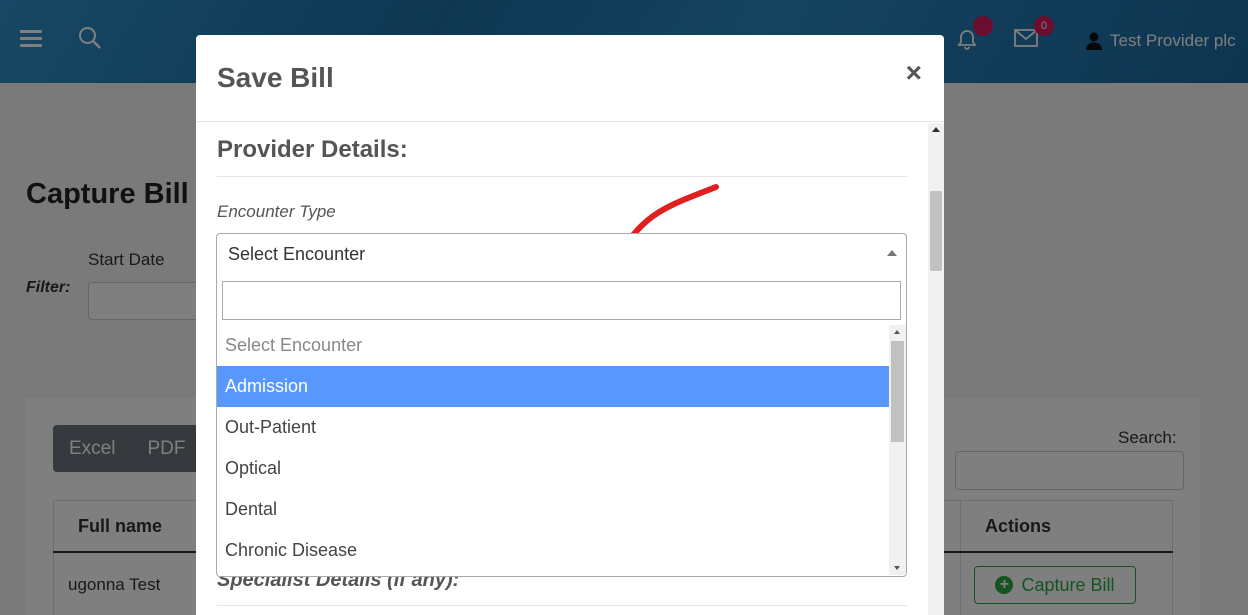  What do you see at coordinates (276, 211) in the screenshot?
I see `encounter-type-label: Encounter Type` at bounding box center [276, 211].